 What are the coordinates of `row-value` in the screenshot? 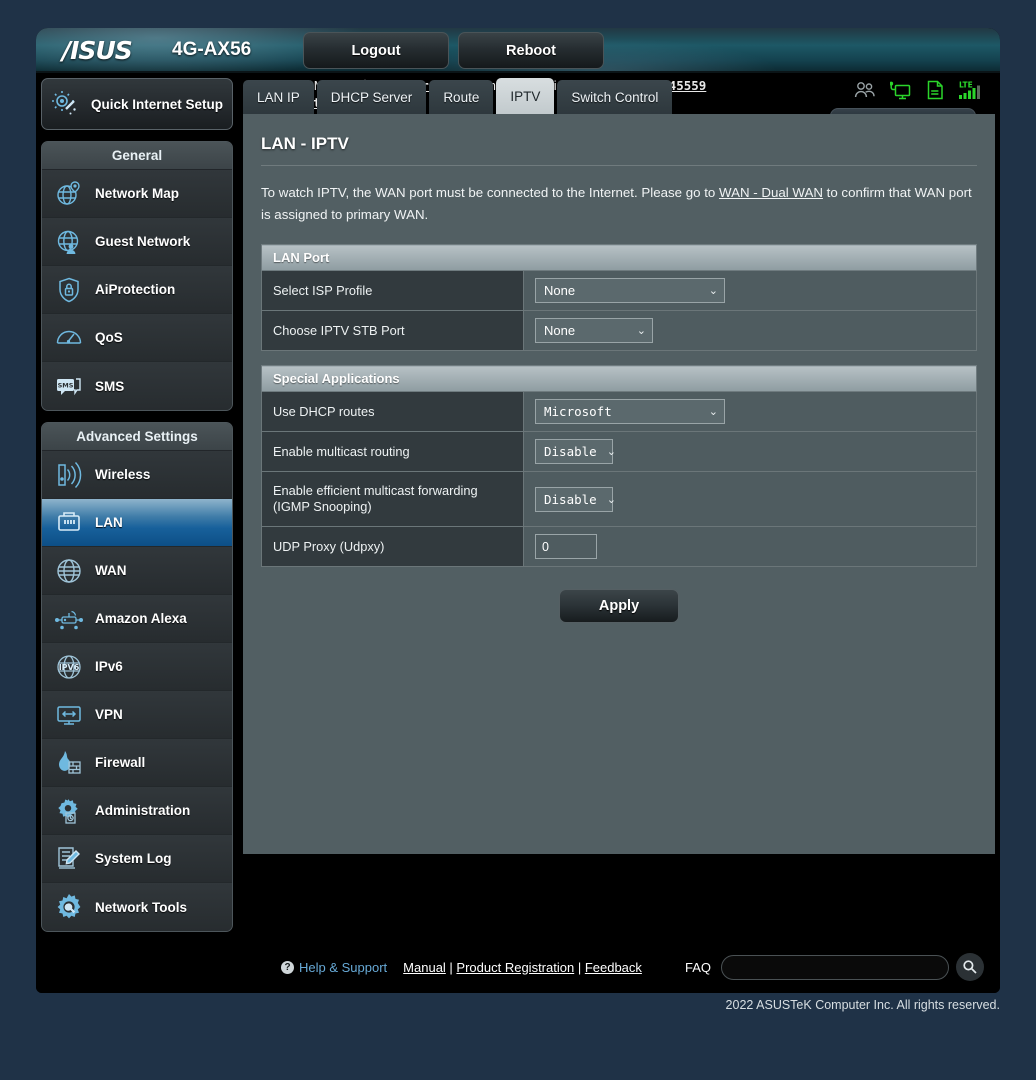 It's located at (750, 546).